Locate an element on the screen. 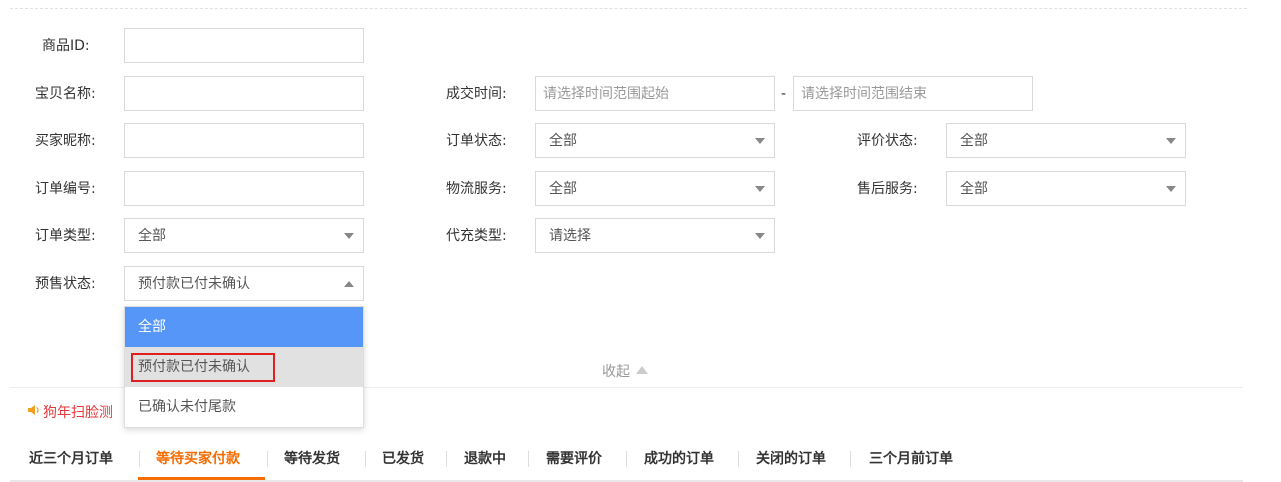  tab-shipped: 已发货 is located at coordinates (403, 459).